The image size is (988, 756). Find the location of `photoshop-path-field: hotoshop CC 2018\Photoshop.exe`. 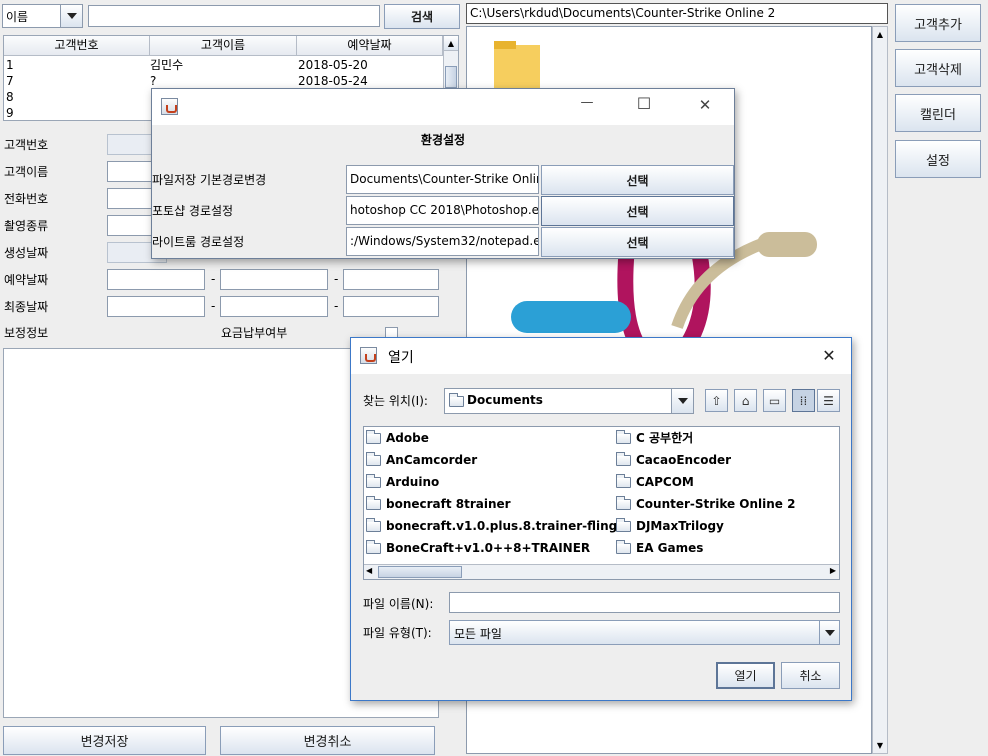

photoshop-path-field: hotoshop CC 2018\Photoshop.exe is located at coordinates (442, 210).